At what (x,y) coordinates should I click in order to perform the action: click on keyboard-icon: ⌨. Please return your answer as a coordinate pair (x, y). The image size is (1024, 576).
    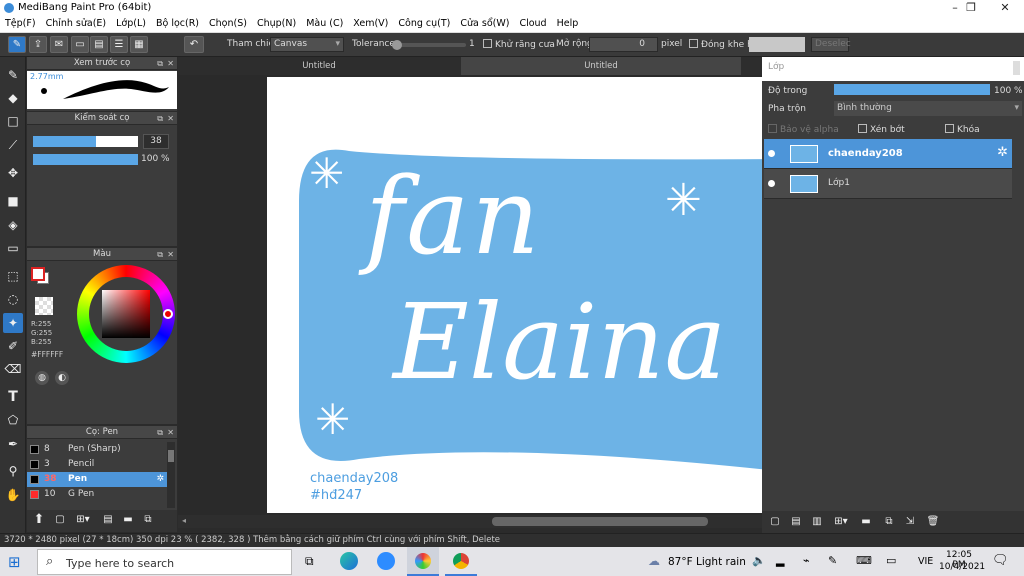
    Looking at the image, I should click on (864, 560).